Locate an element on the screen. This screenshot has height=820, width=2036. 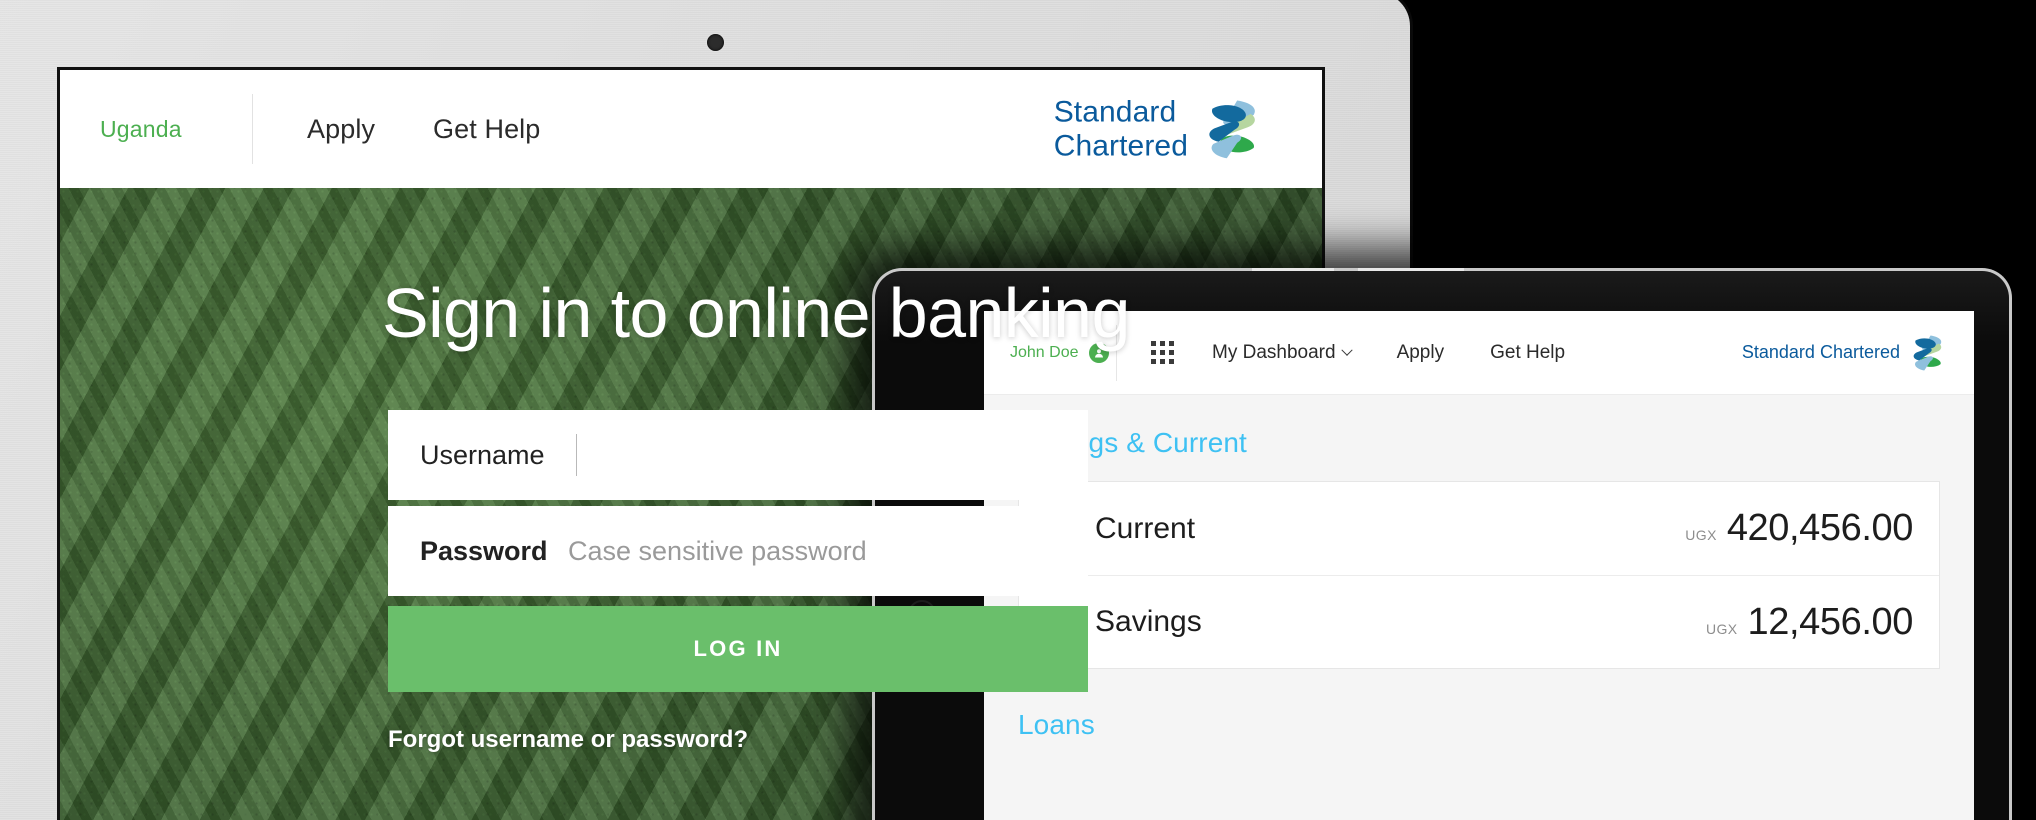
nav-item-my-dashboard: My Dashboard is located at coordinates (1282, 352).